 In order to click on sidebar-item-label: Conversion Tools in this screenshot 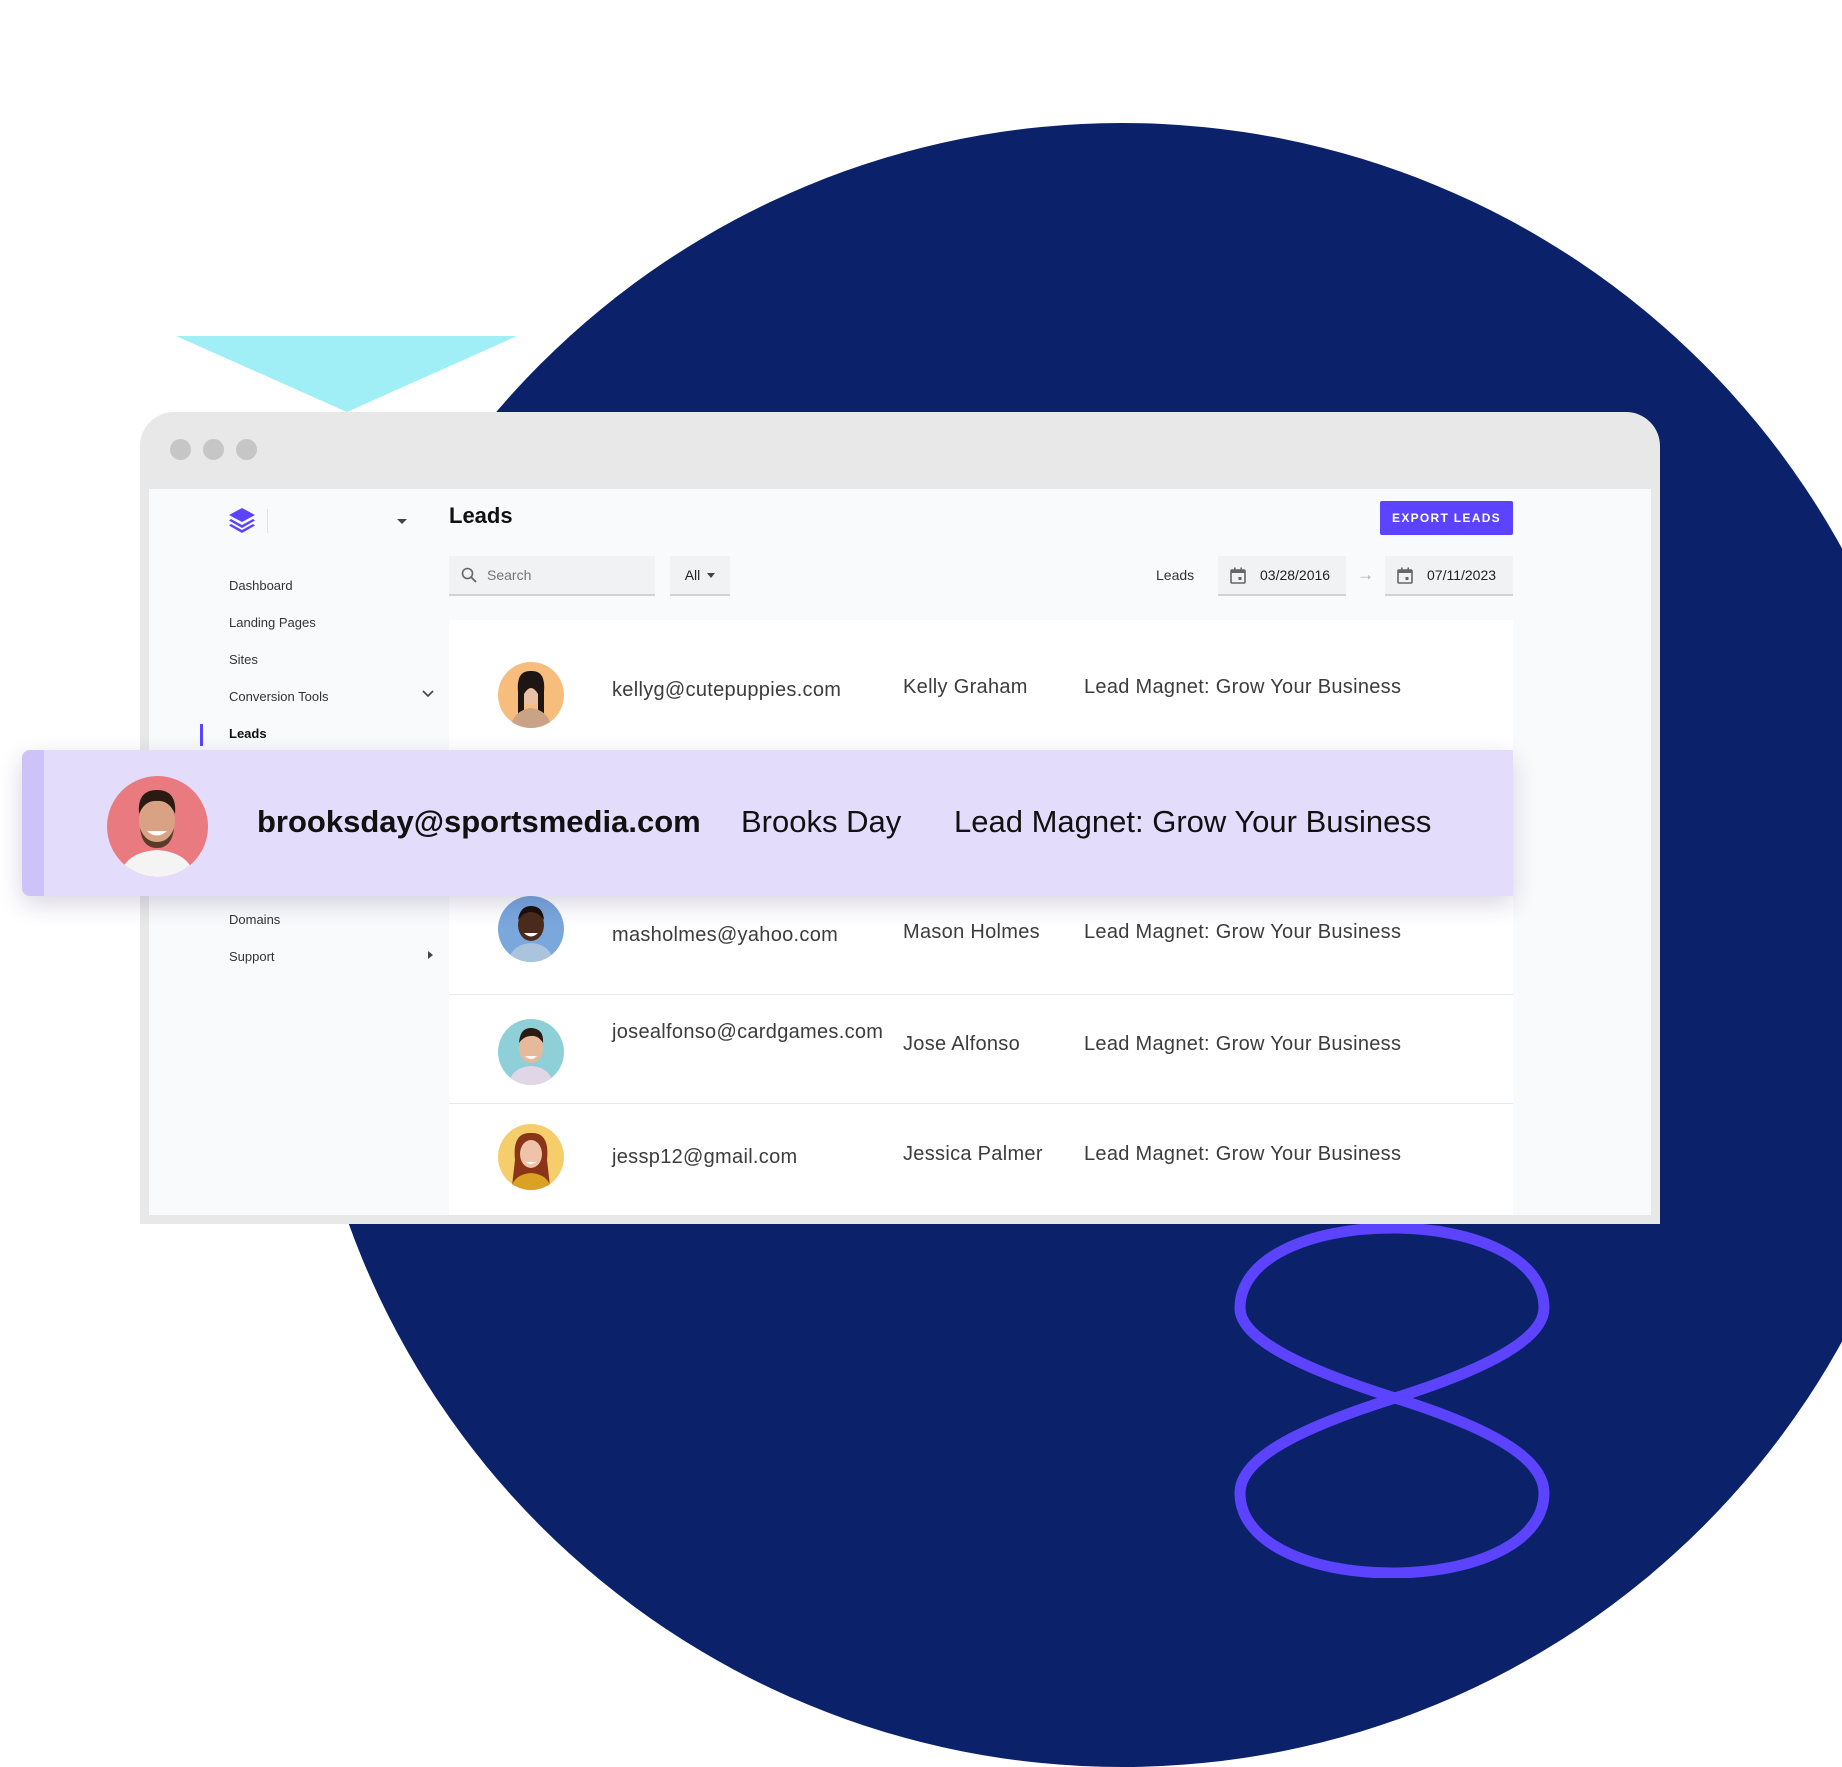, I will do `click(279, 696)`.